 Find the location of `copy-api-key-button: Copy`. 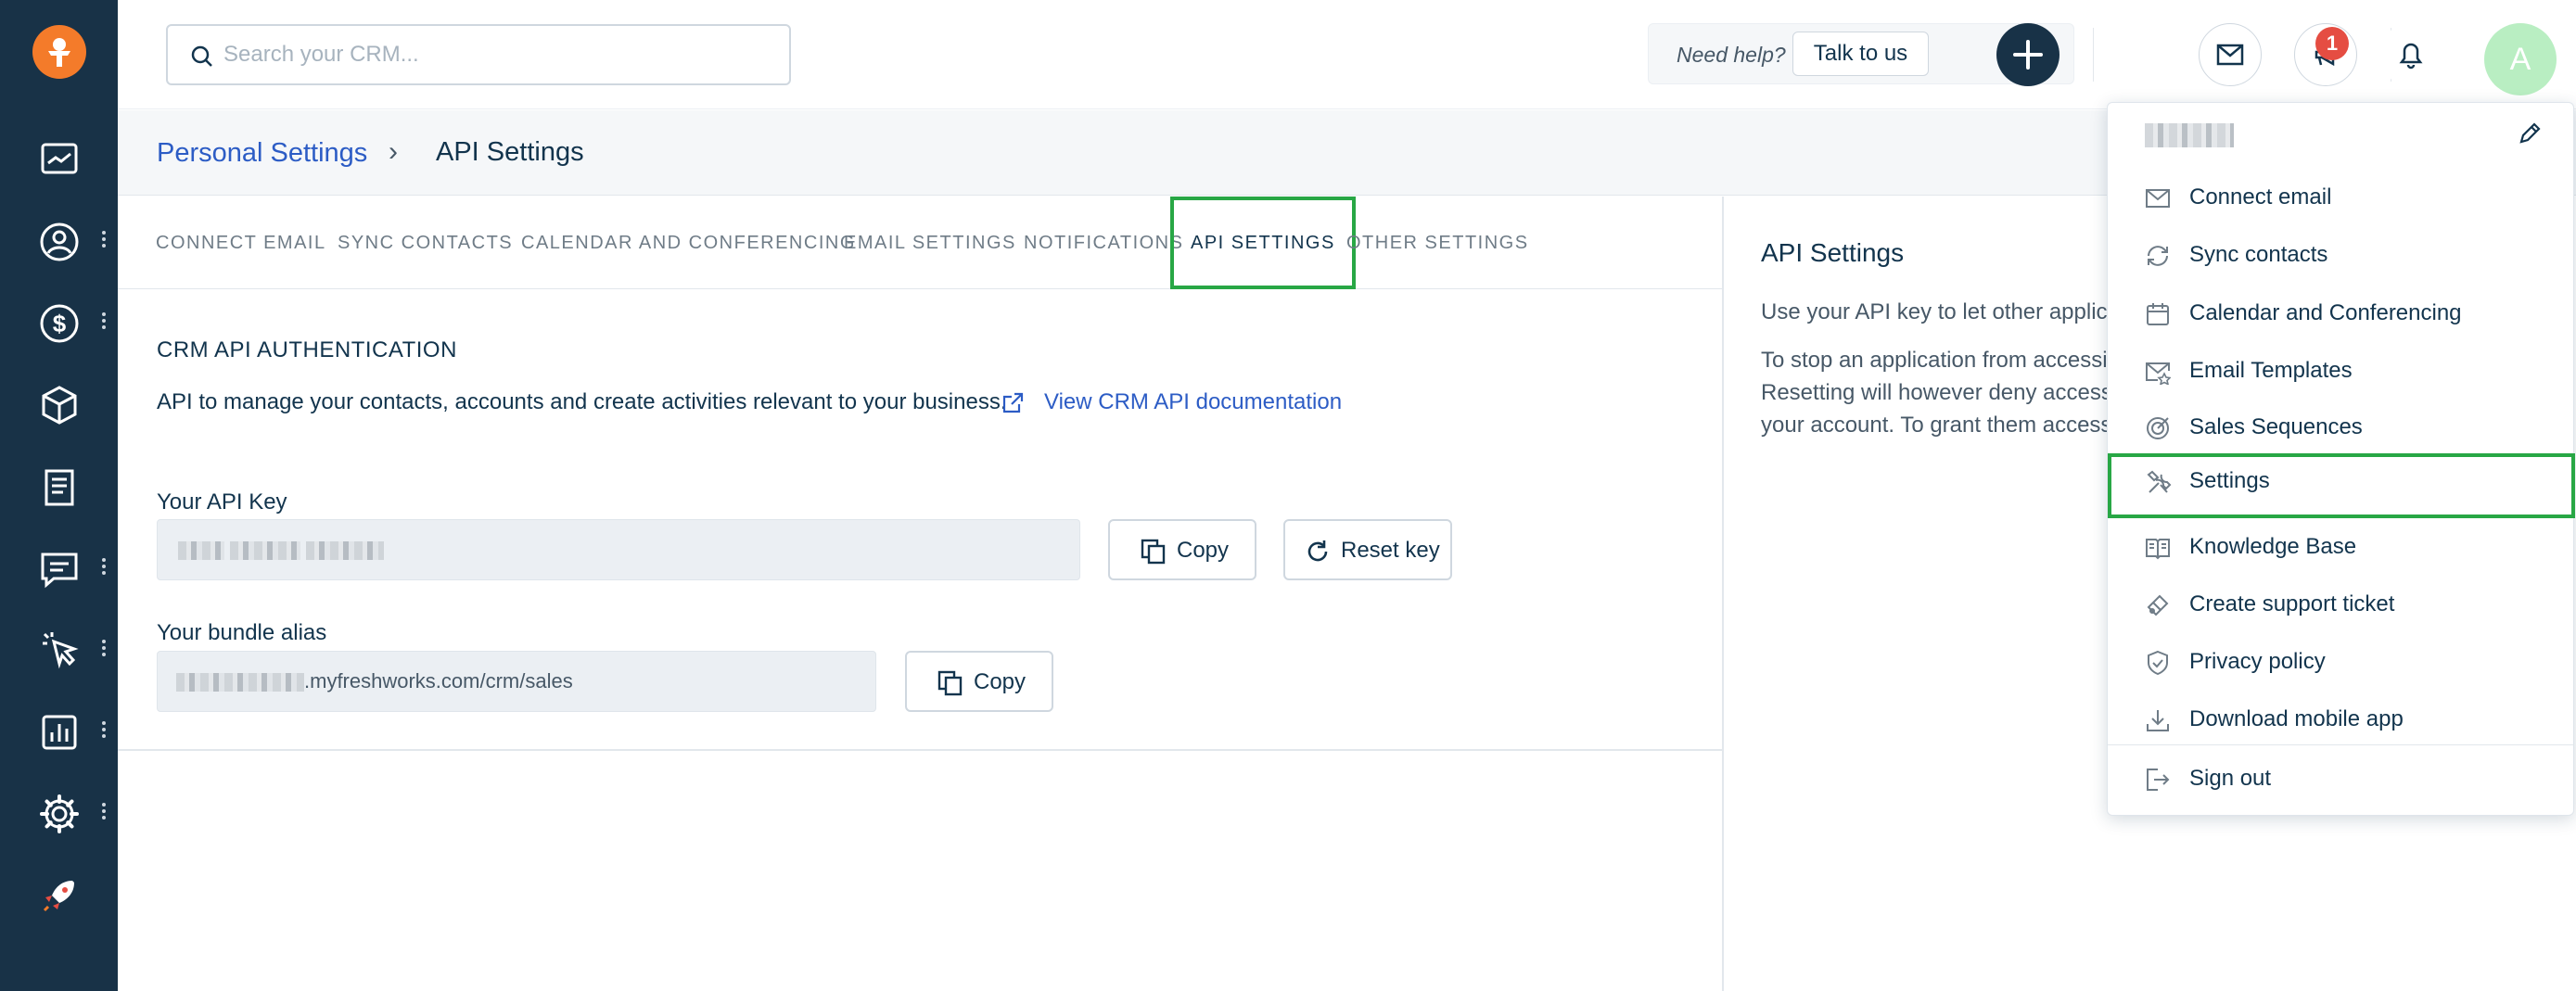

copy-api-key-button: Copy is located at coordinates (1182, 549).